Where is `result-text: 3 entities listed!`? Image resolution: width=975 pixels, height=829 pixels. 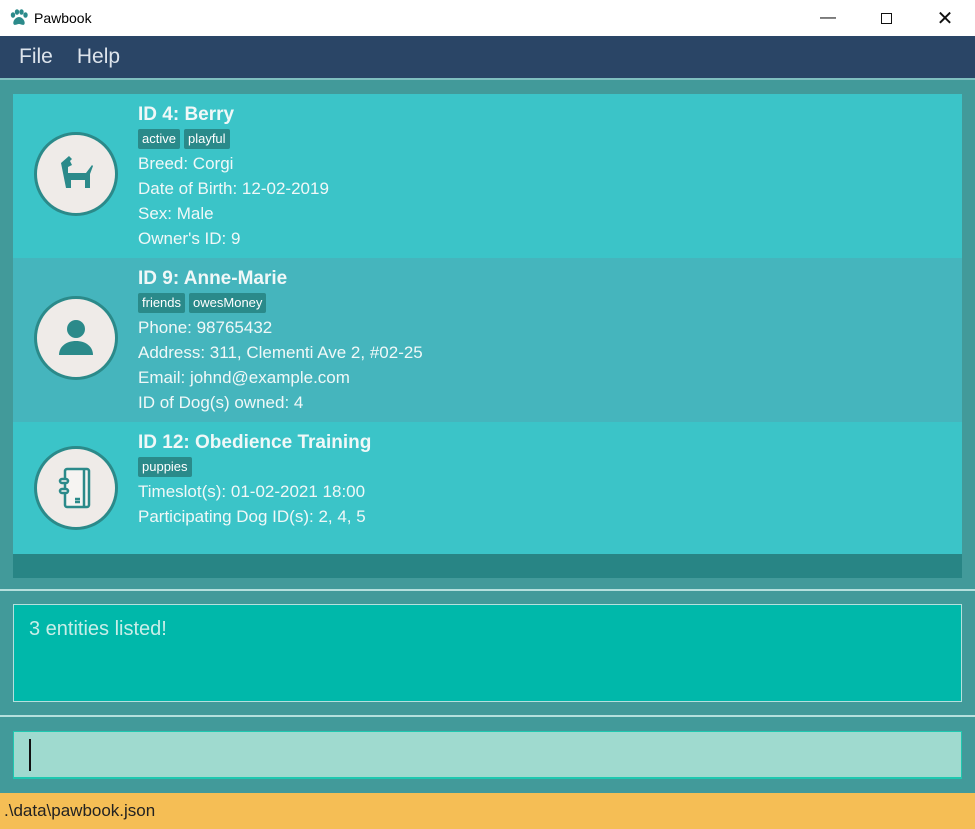
result-text: 3 entities listed! is located at coordinates (98, 629).